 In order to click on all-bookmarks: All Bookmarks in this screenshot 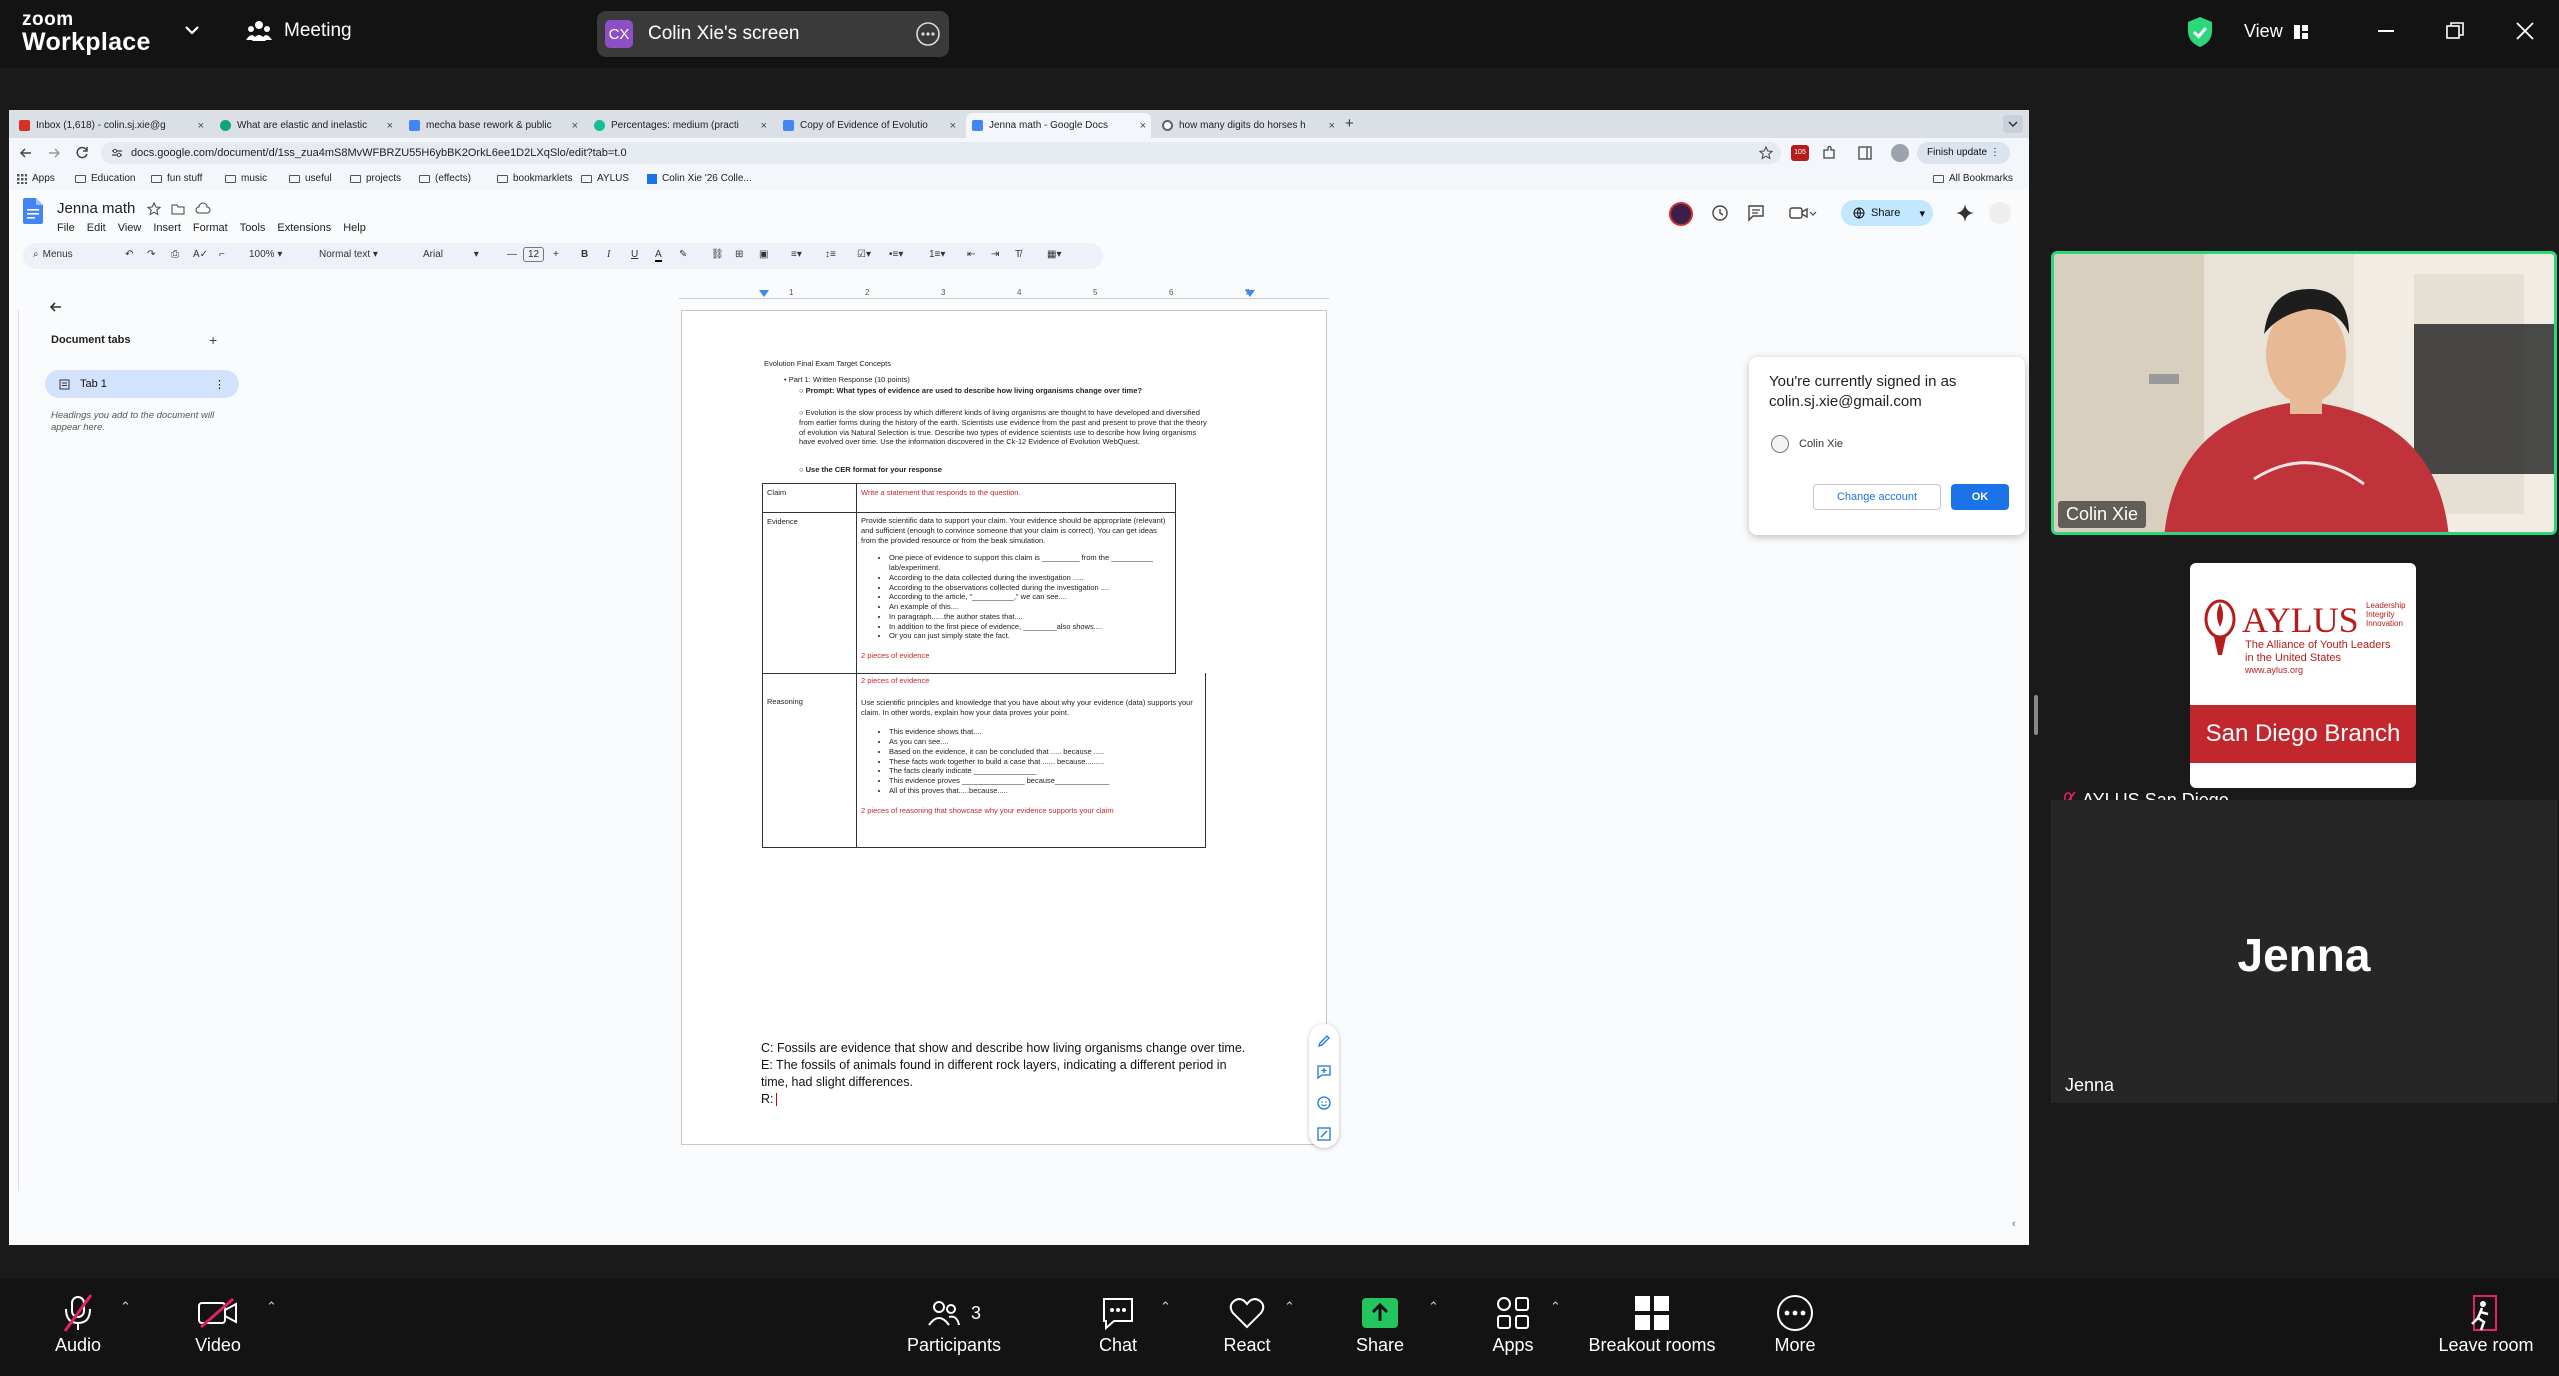, I will do `click(1973, 178)`.